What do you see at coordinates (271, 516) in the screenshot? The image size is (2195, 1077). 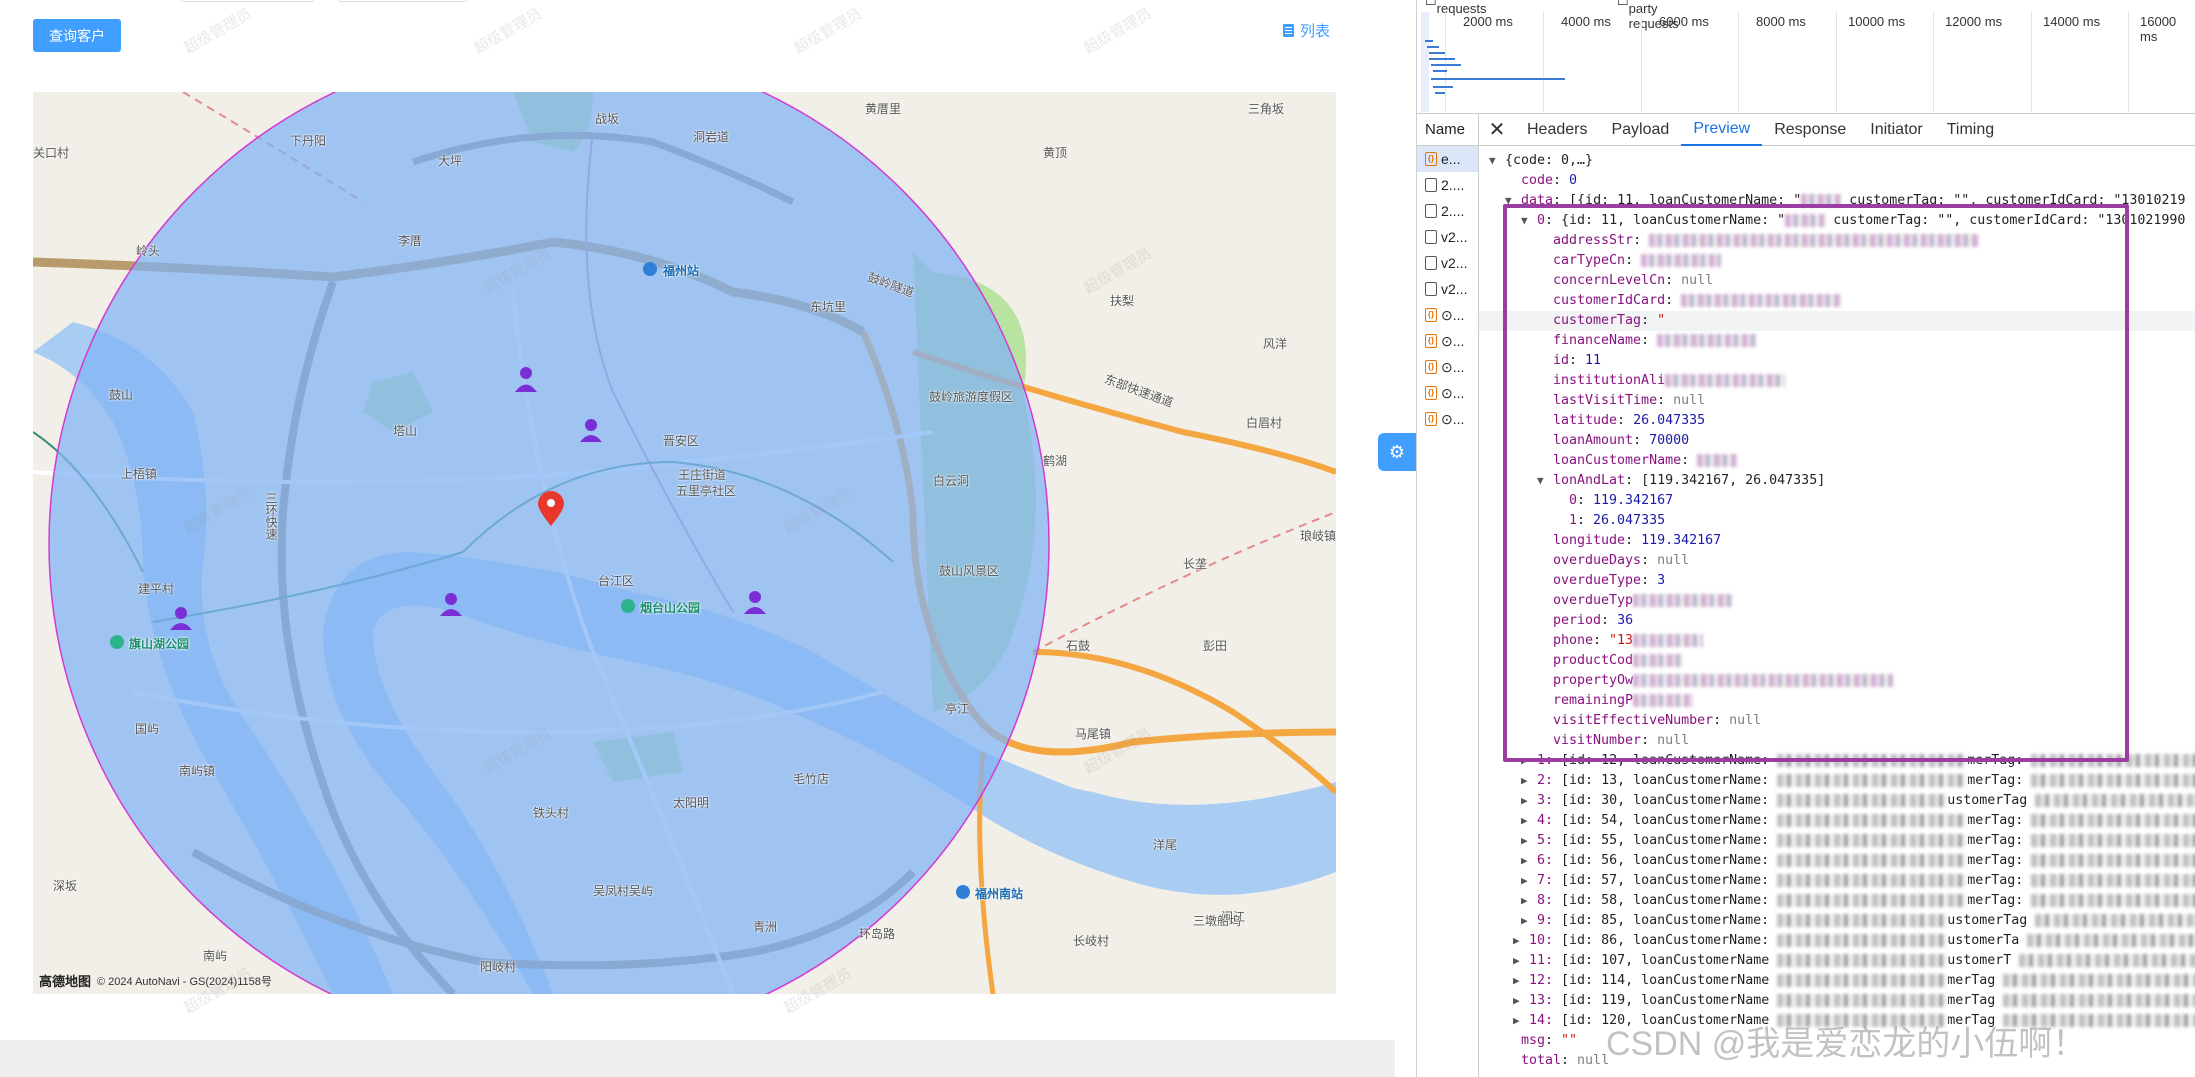 I see `map-label: 三环快速` at bounding box center [271, 516].